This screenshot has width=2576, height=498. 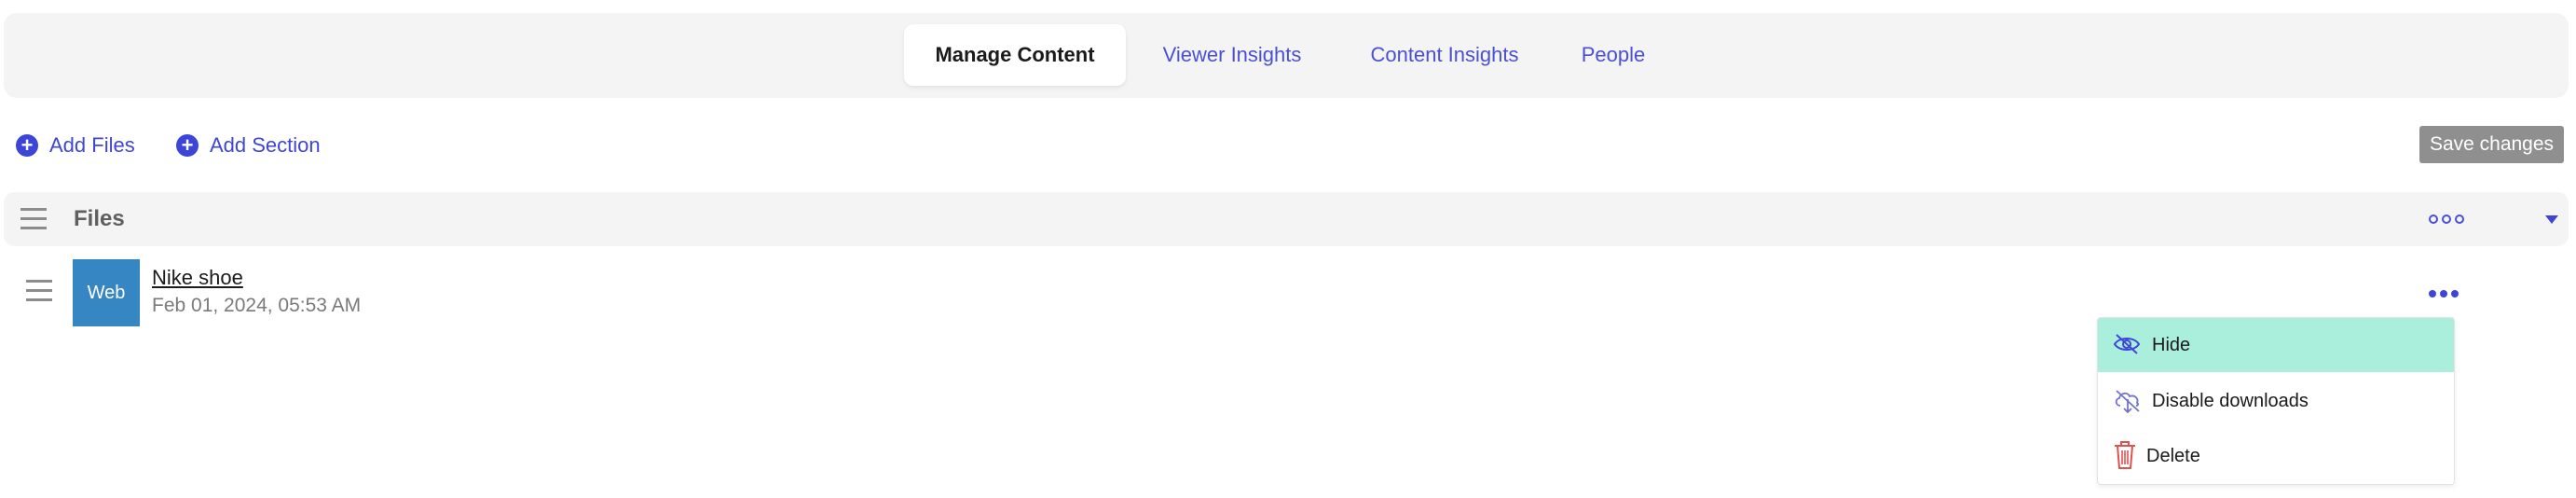 What do you see at coordinates (1232, 55) in the screenshot?
I see `tab-viewer-insights: Viewer Insights` at bounding box center [1232, 55].